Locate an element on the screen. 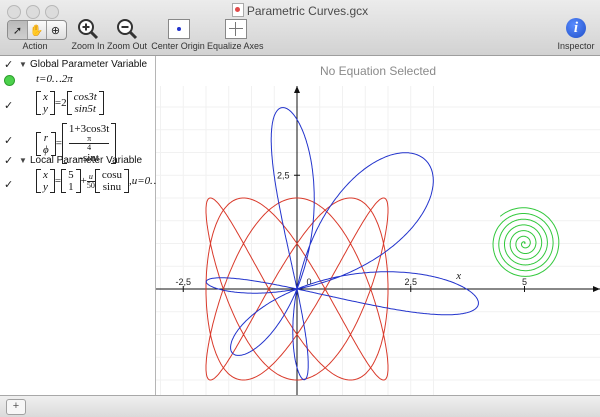 This screenshot has width=600, height=417. info-icon: i is located at coordinates (576, 28).